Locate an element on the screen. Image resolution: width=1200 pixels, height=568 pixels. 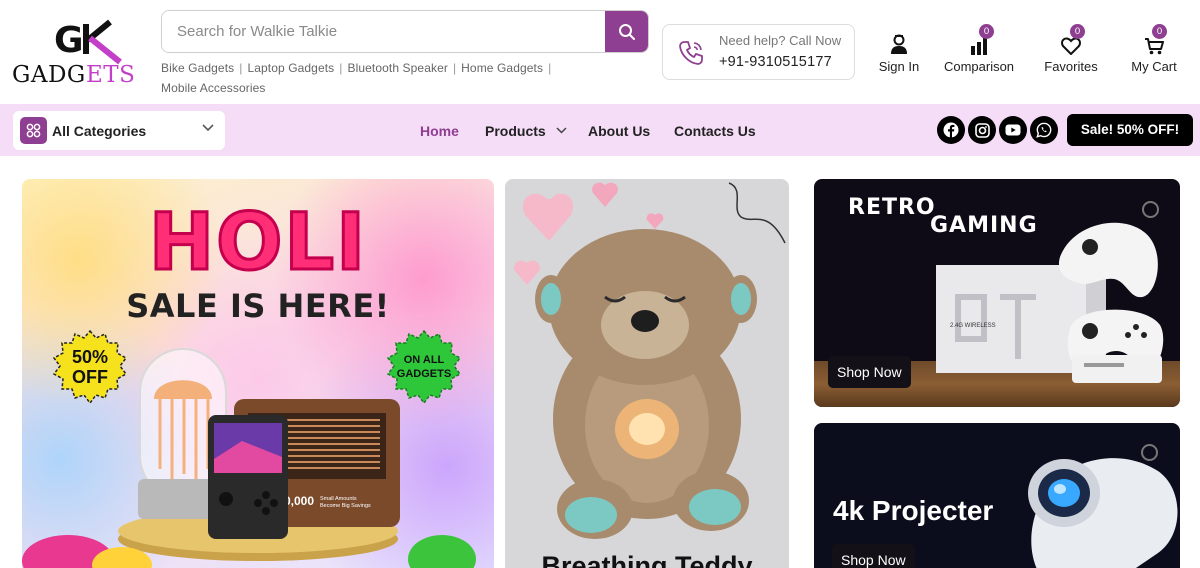
whatsapp-link is located at coordinates (1044, 130).